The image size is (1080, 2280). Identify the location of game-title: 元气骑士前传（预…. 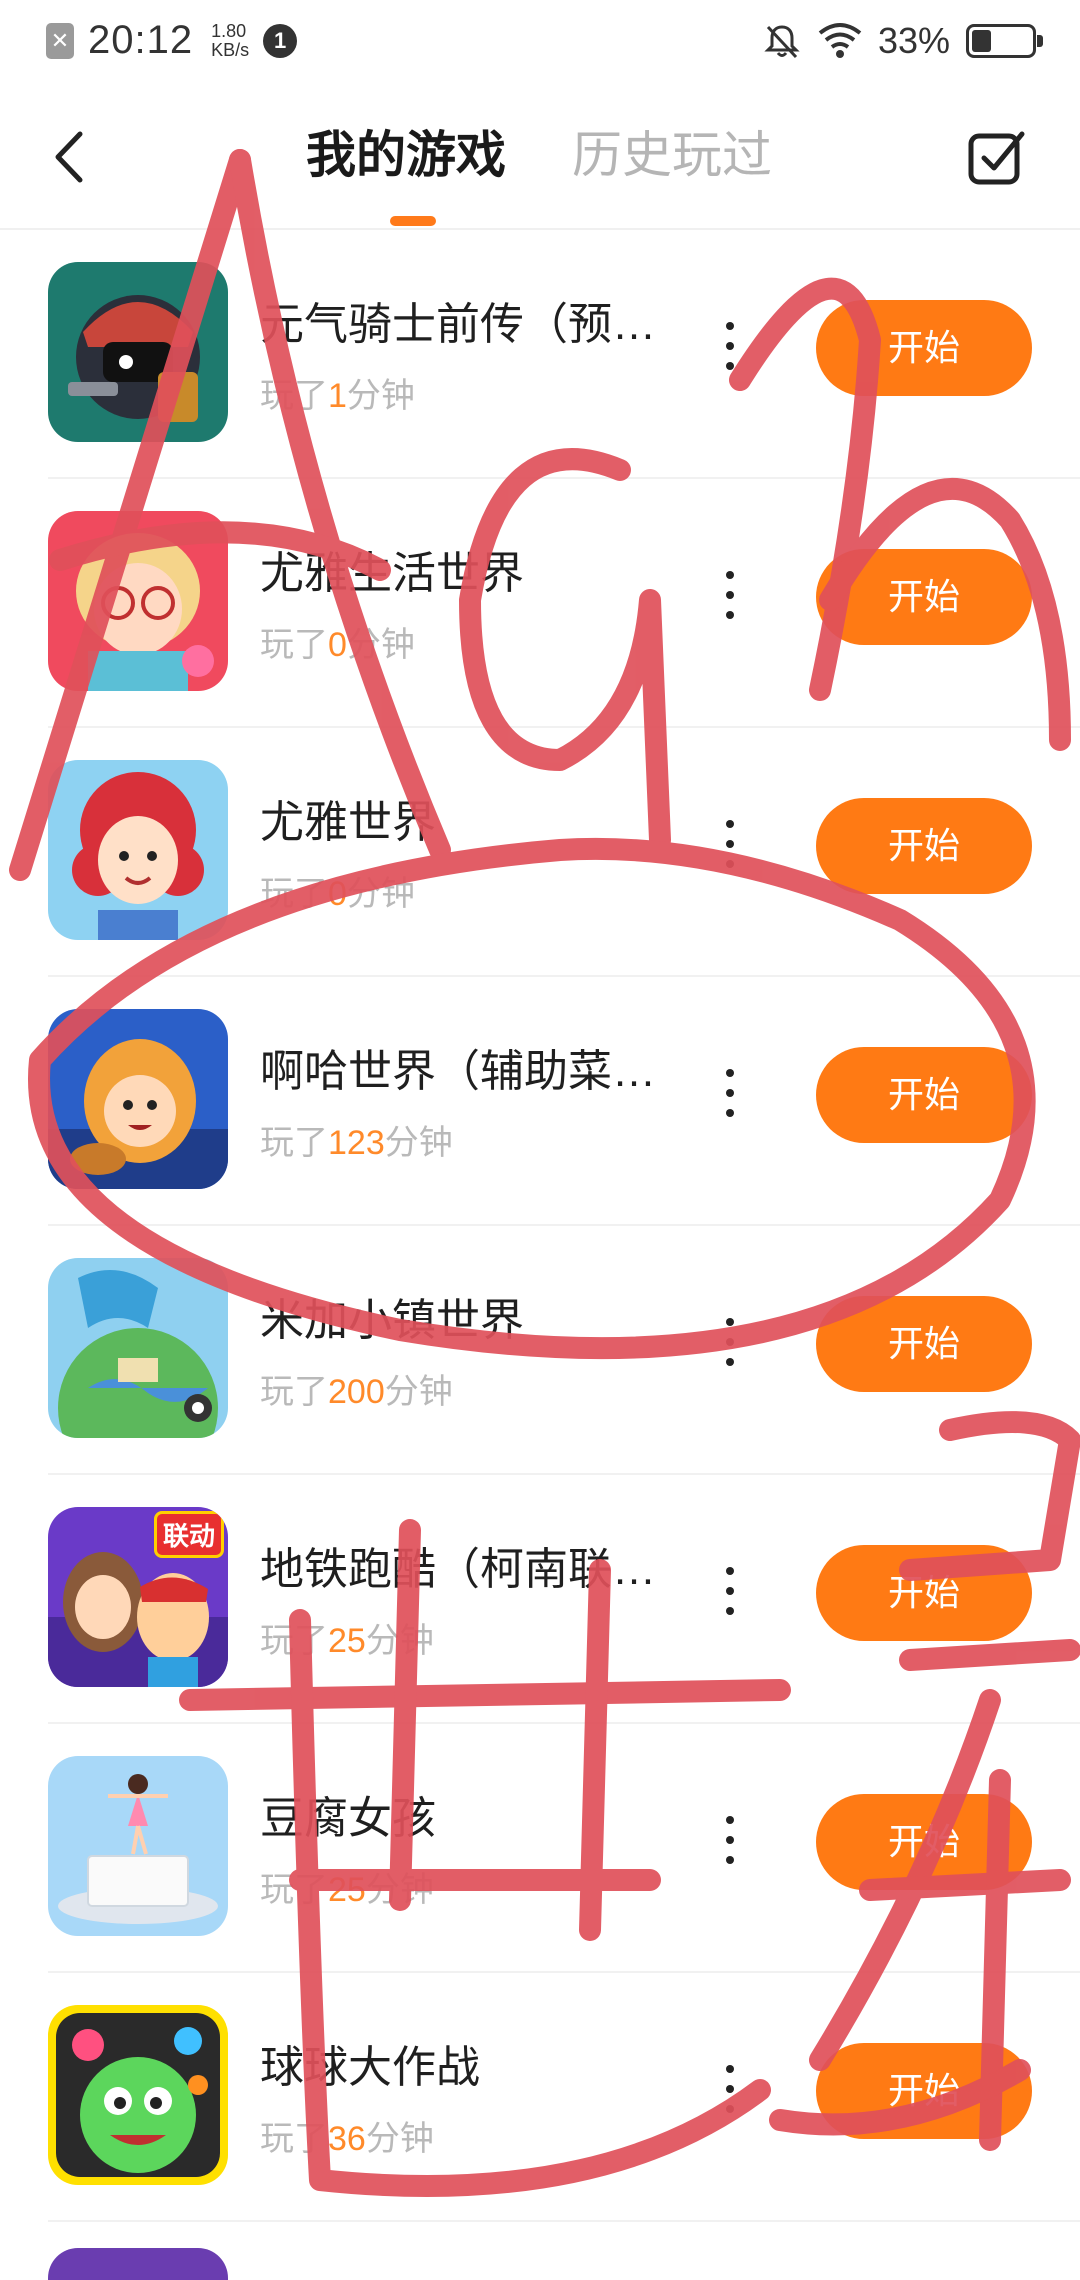
(458, 324).